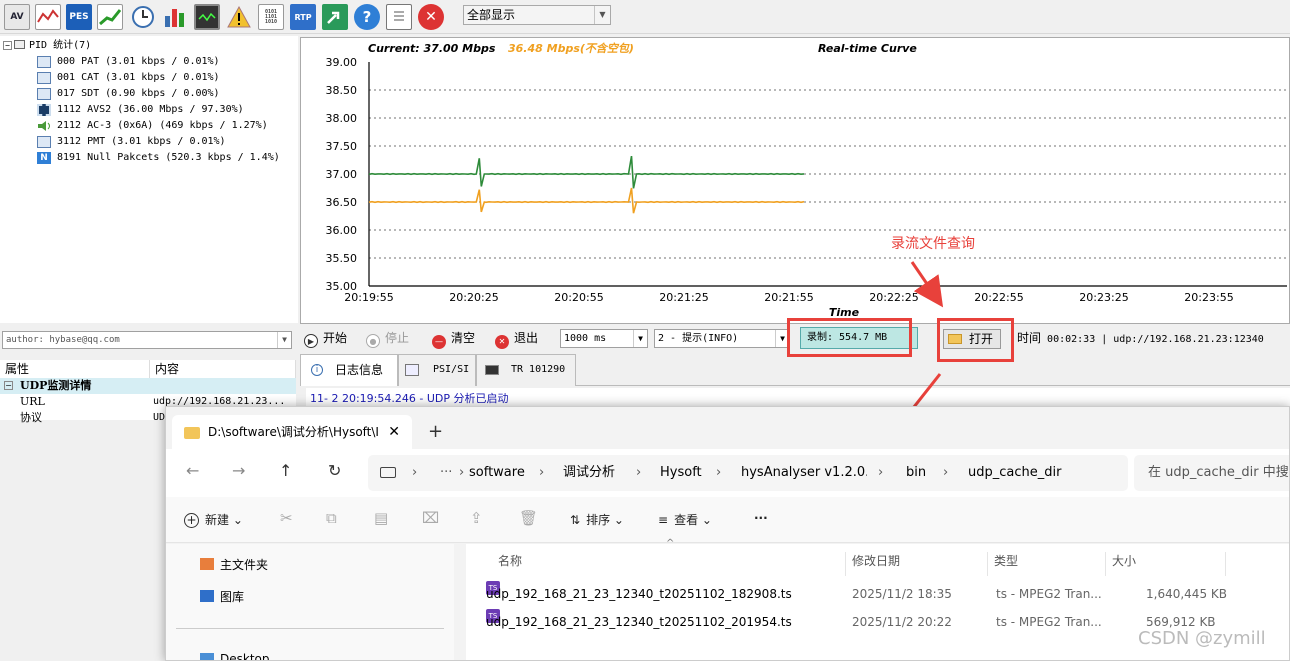 This screenshot has width=1290, height=661. Describe the element at coordinates (497, 473) in the screenshot. I see `breadcrumb: software` at that location.